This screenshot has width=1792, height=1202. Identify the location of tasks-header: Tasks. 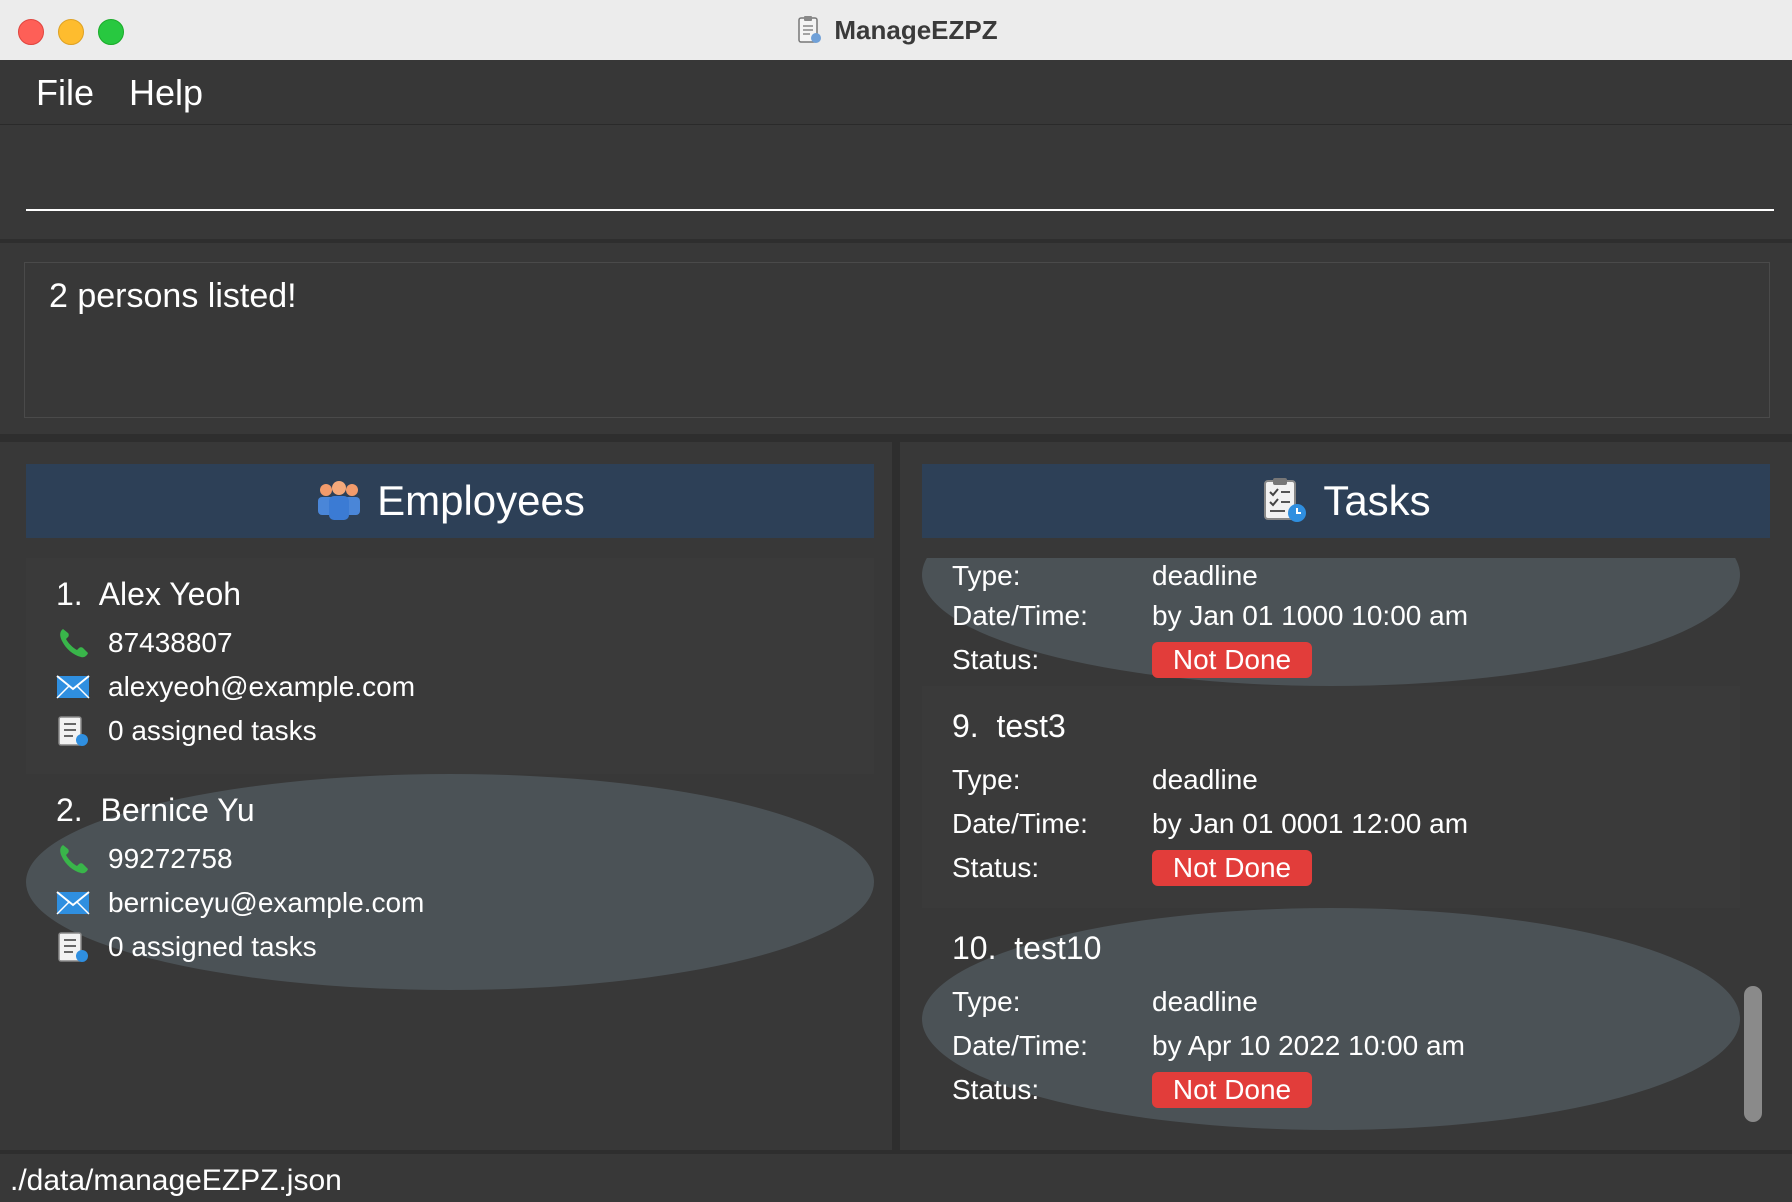
(1346, 501).